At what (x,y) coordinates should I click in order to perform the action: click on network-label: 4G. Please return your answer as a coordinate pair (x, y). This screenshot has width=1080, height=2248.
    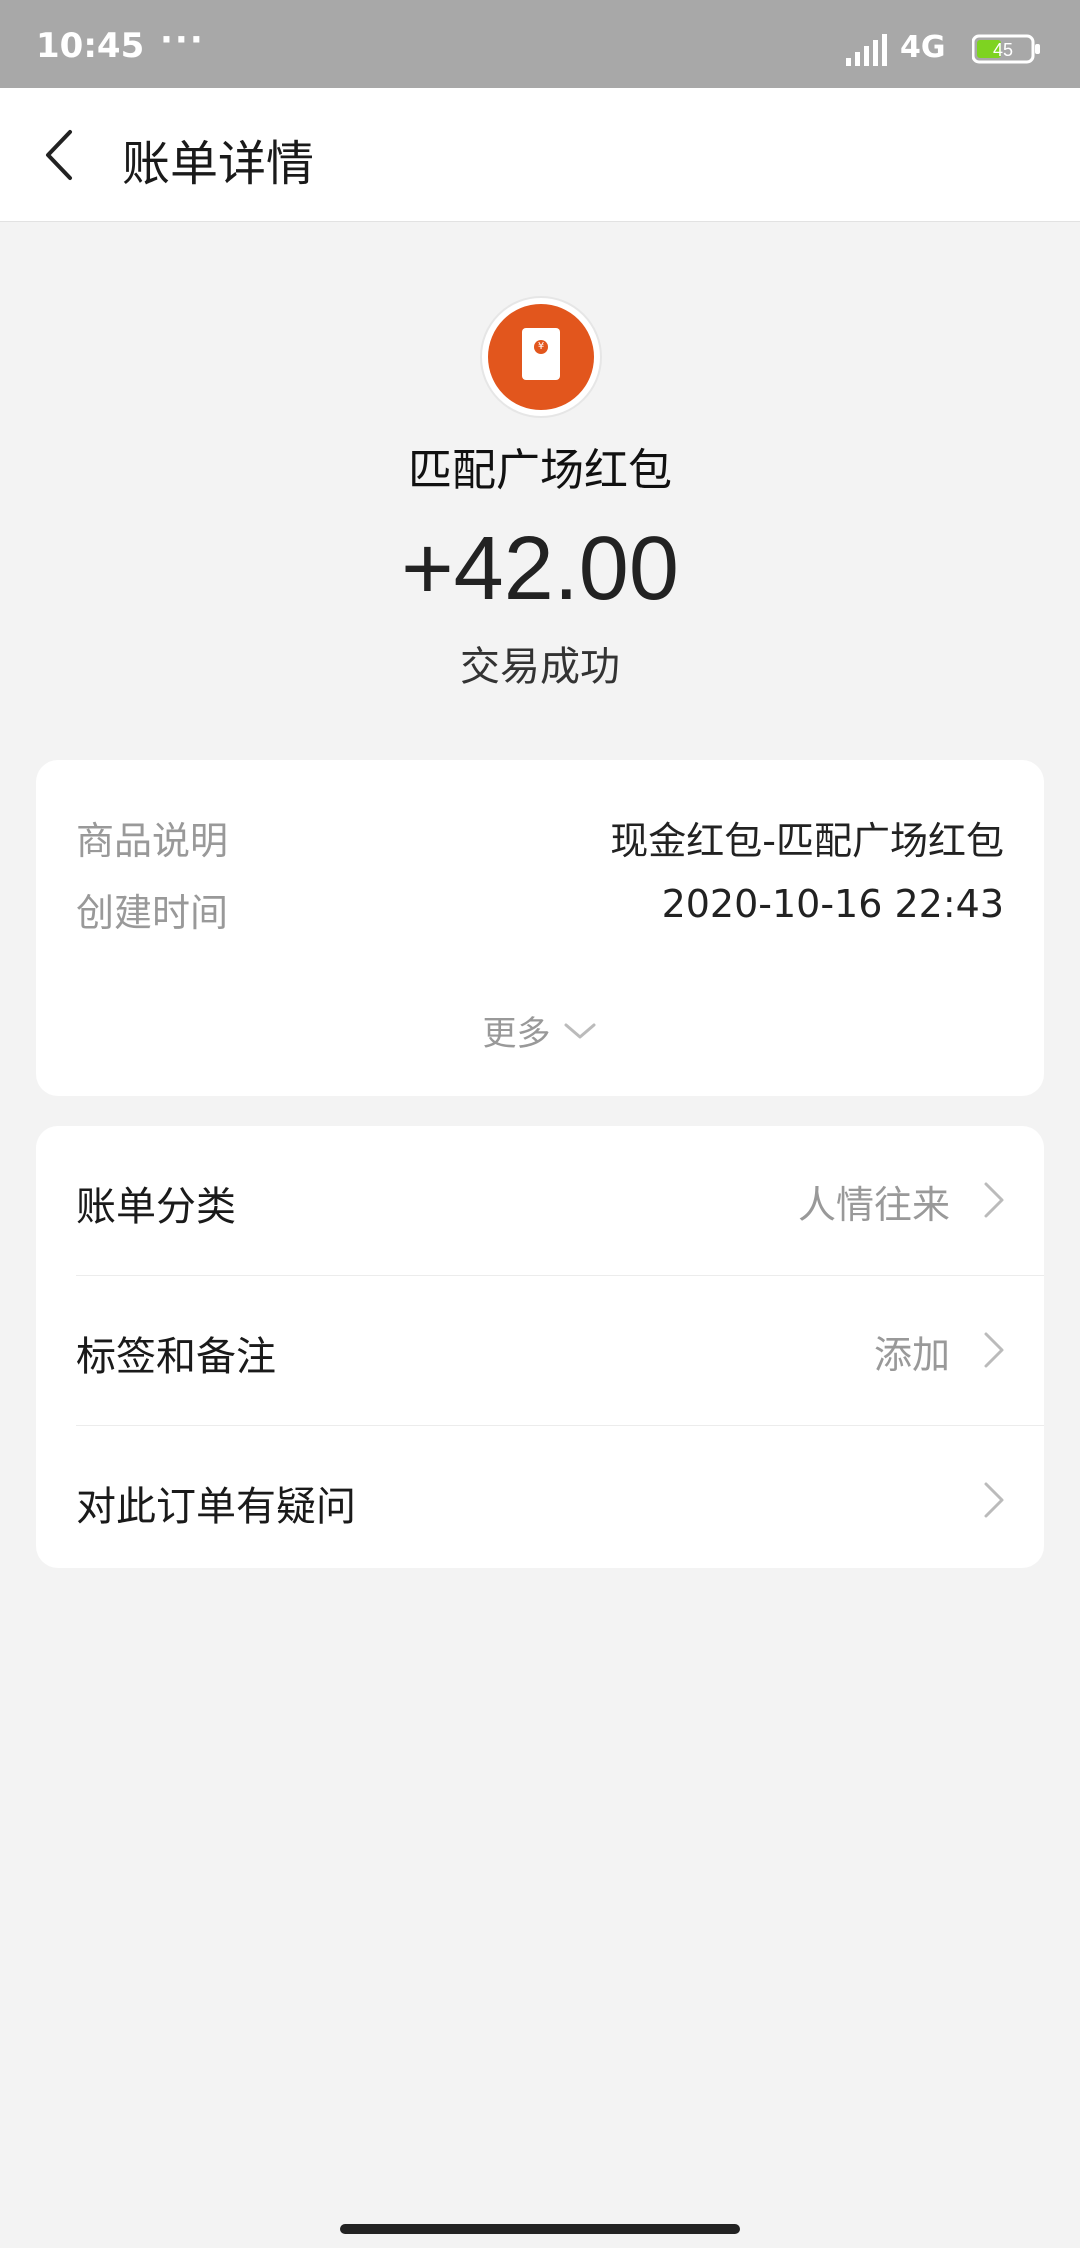
    Looking at the image, I should click on (923, 47).